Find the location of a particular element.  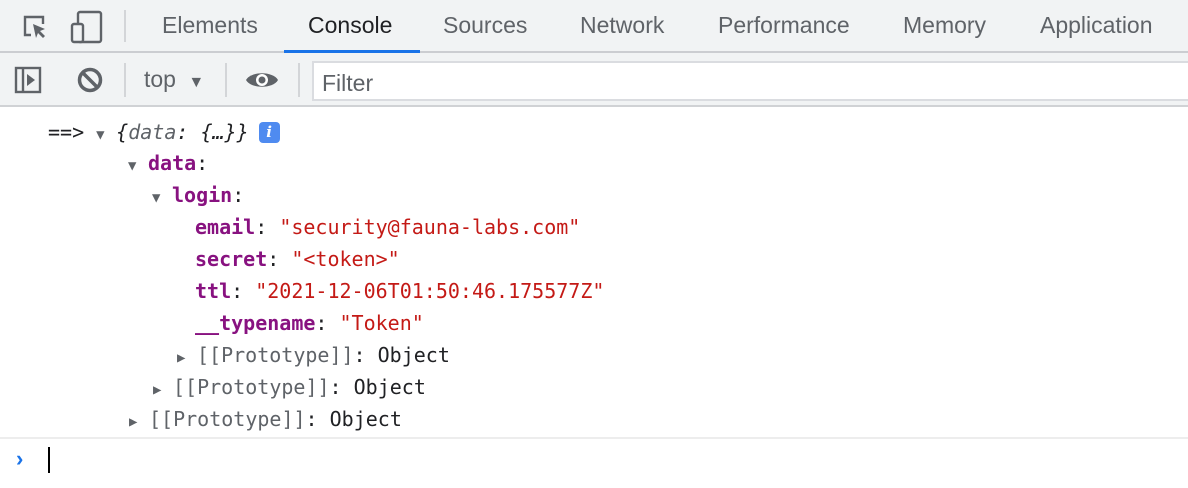

tab-performance: Performance is located at coordinates (784, 25).